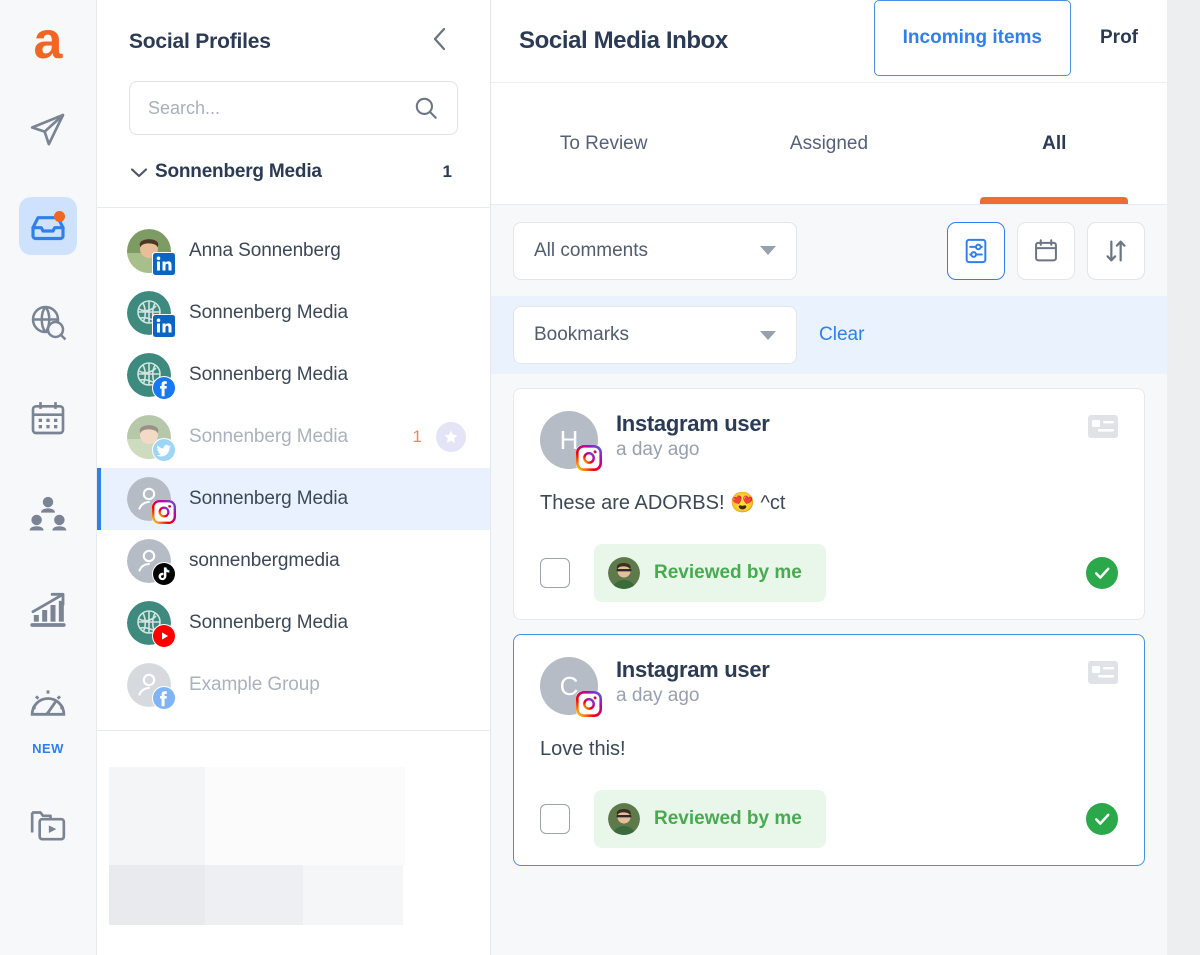  What do you see at coordinates (48, 130) in the screenshot?
I see `rail-item-publish` at bounding box center [48, 130].